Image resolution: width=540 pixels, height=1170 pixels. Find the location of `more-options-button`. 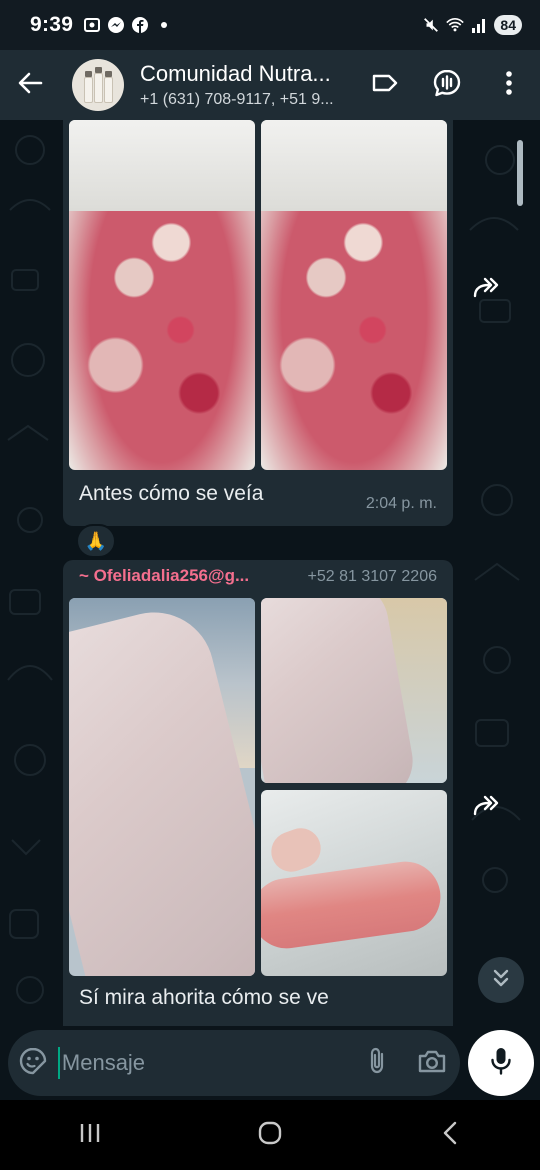

more-options-button is located at coordinates (509, 85).